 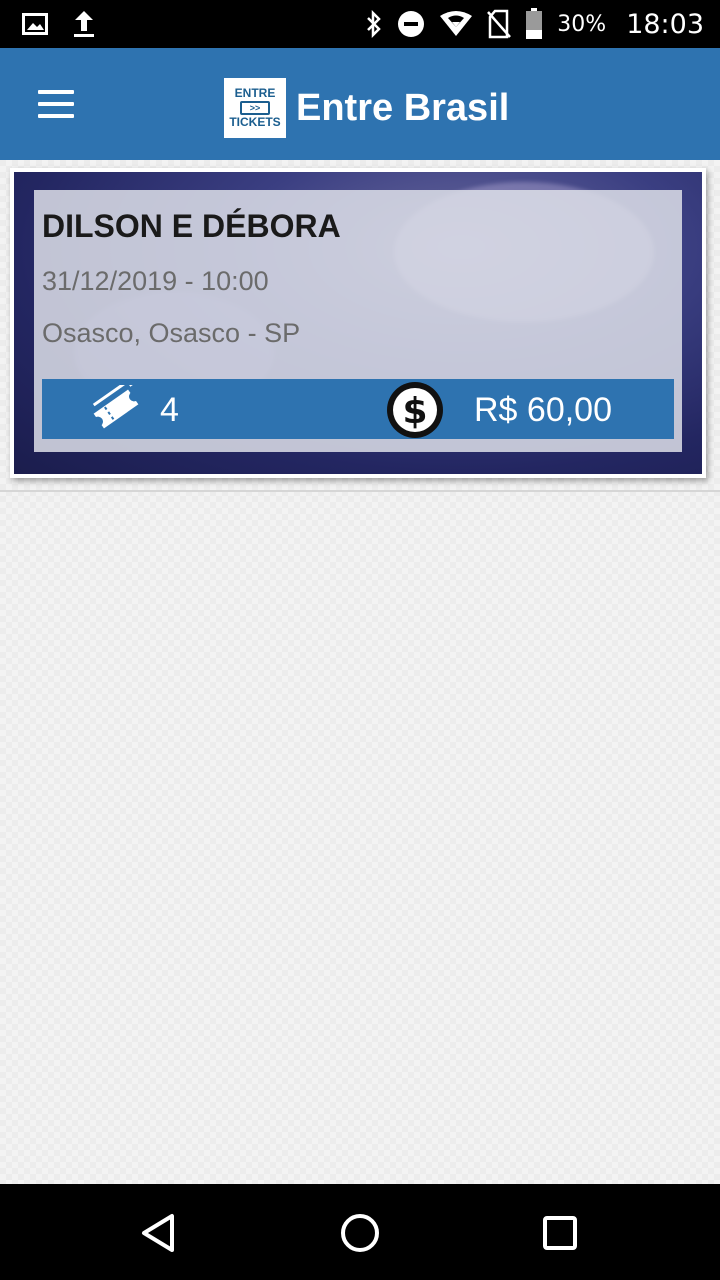 I want to click on app-title: Entre Brasil, so click(x=403, y=107).